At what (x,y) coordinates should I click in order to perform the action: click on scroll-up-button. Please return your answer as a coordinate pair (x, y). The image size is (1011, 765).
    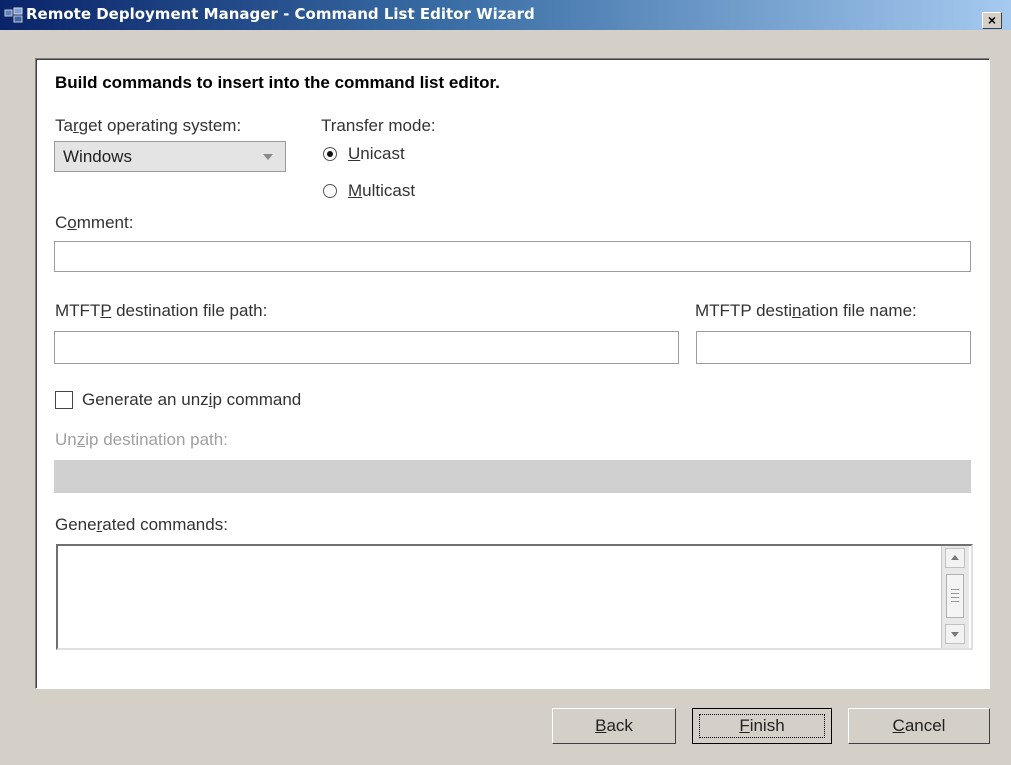
    Looking at the image, I should click on (955, 558).